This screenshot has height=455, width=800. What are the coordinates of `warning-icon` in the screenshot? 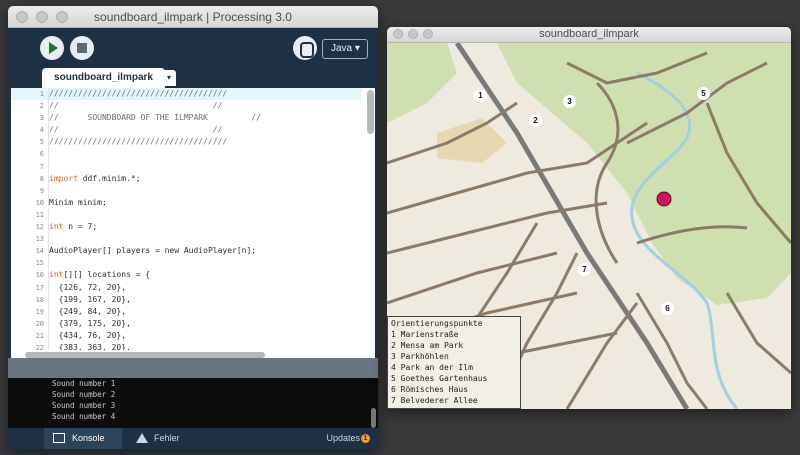 It's located at (142, 438).